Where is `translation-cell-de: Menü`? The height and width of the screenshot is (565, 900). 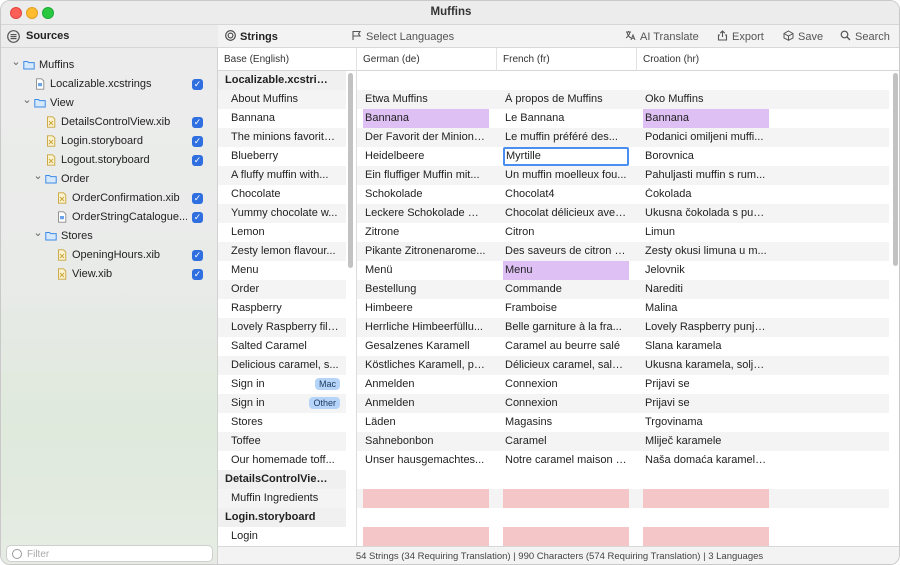 translation-cell-de: Menü is located at coordinates (426, 270).